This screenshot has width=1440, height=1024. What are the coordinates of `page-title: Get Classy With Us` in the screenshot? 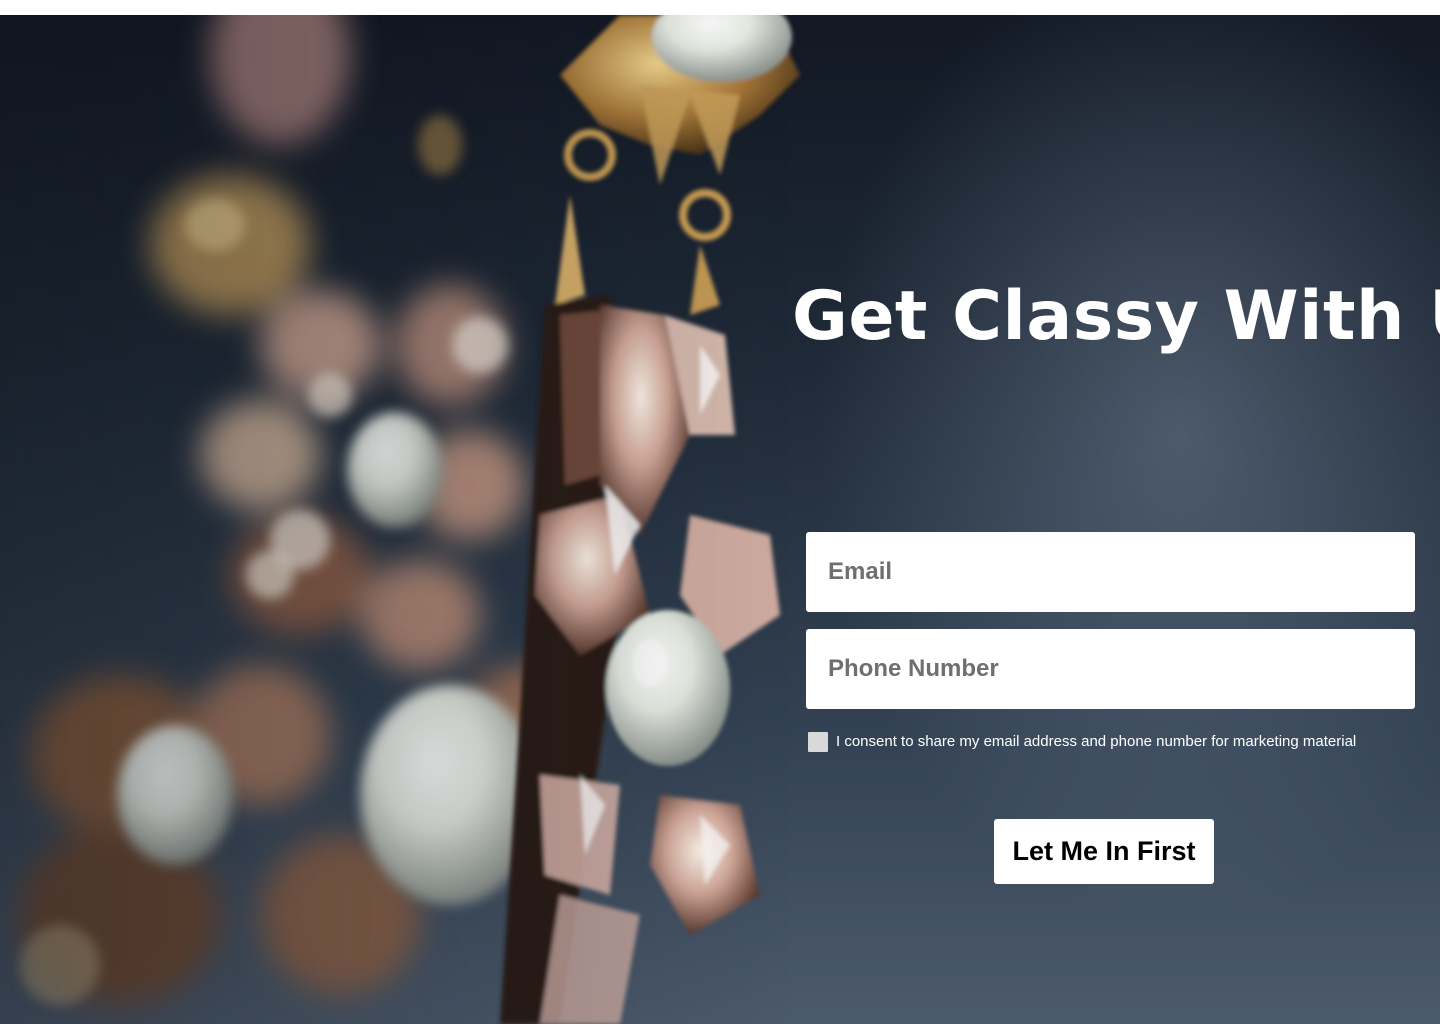 It's located at (1116, 316).